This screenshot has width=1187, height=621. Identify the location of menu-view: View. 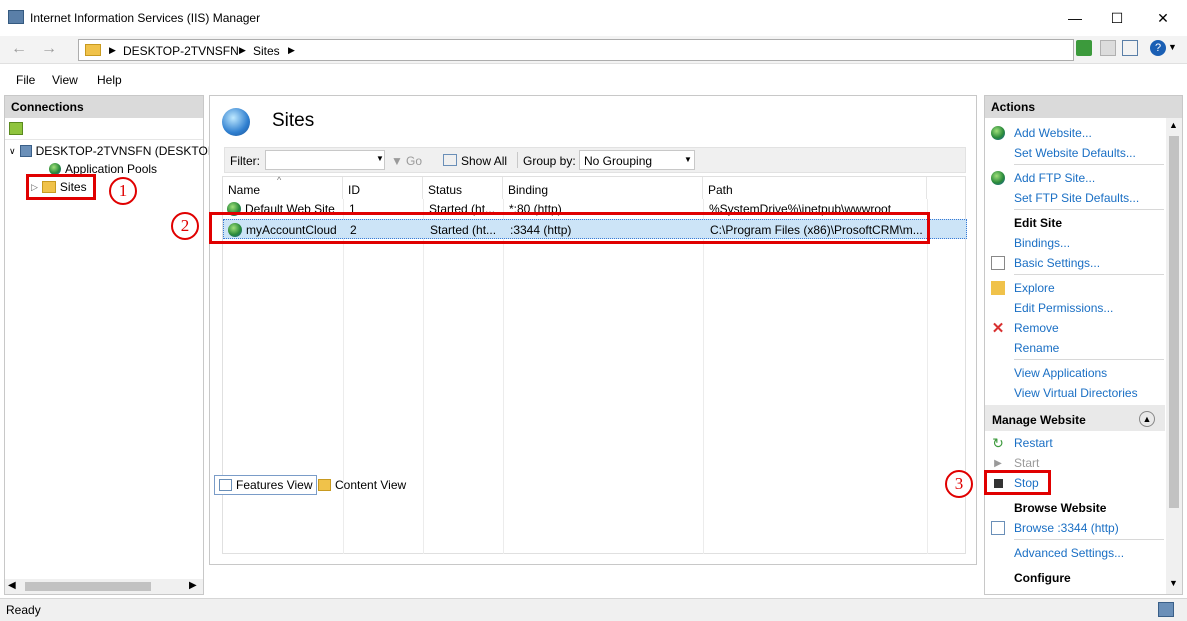
(65, 80).